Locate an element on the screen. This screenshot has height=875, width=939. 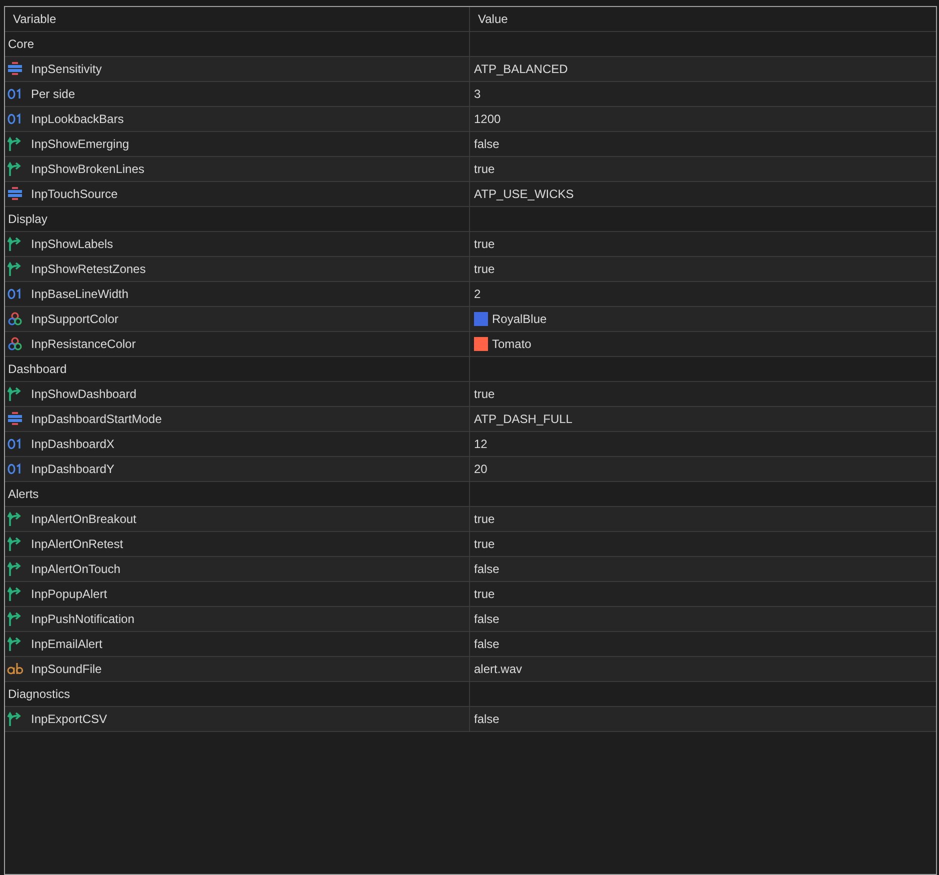
column-header: Value is located at coordinates (493, 19).